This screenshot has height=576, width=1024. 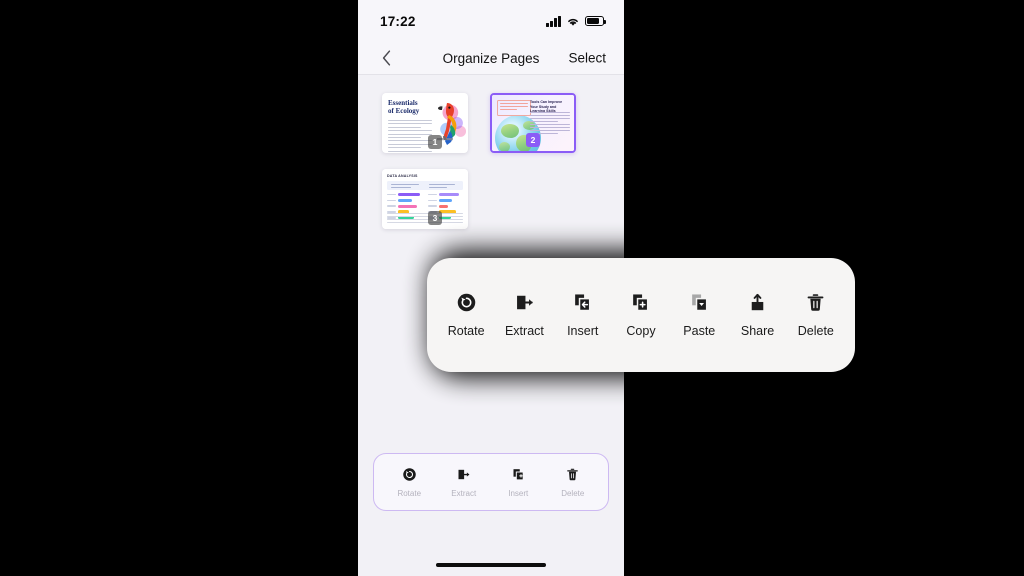 What do you see at coordinates (466, 315) in the screenshot?
I see `menu-item-rotate: Rotate` at bounding box center [466, 315].